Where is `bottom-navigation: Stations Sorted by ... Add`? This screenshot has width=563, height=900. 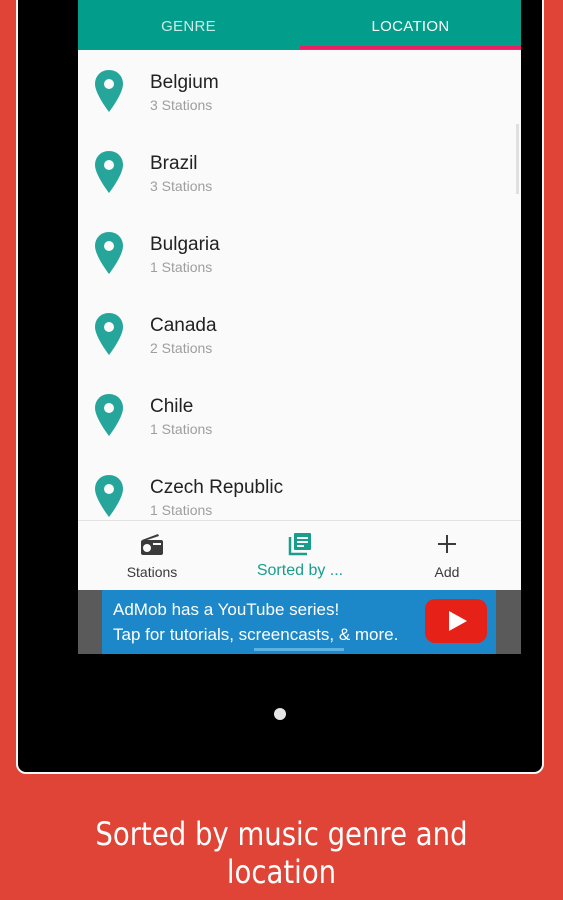 bottom-navigation: Stations Sorted by ... Add is located at coordinates (299, 555).